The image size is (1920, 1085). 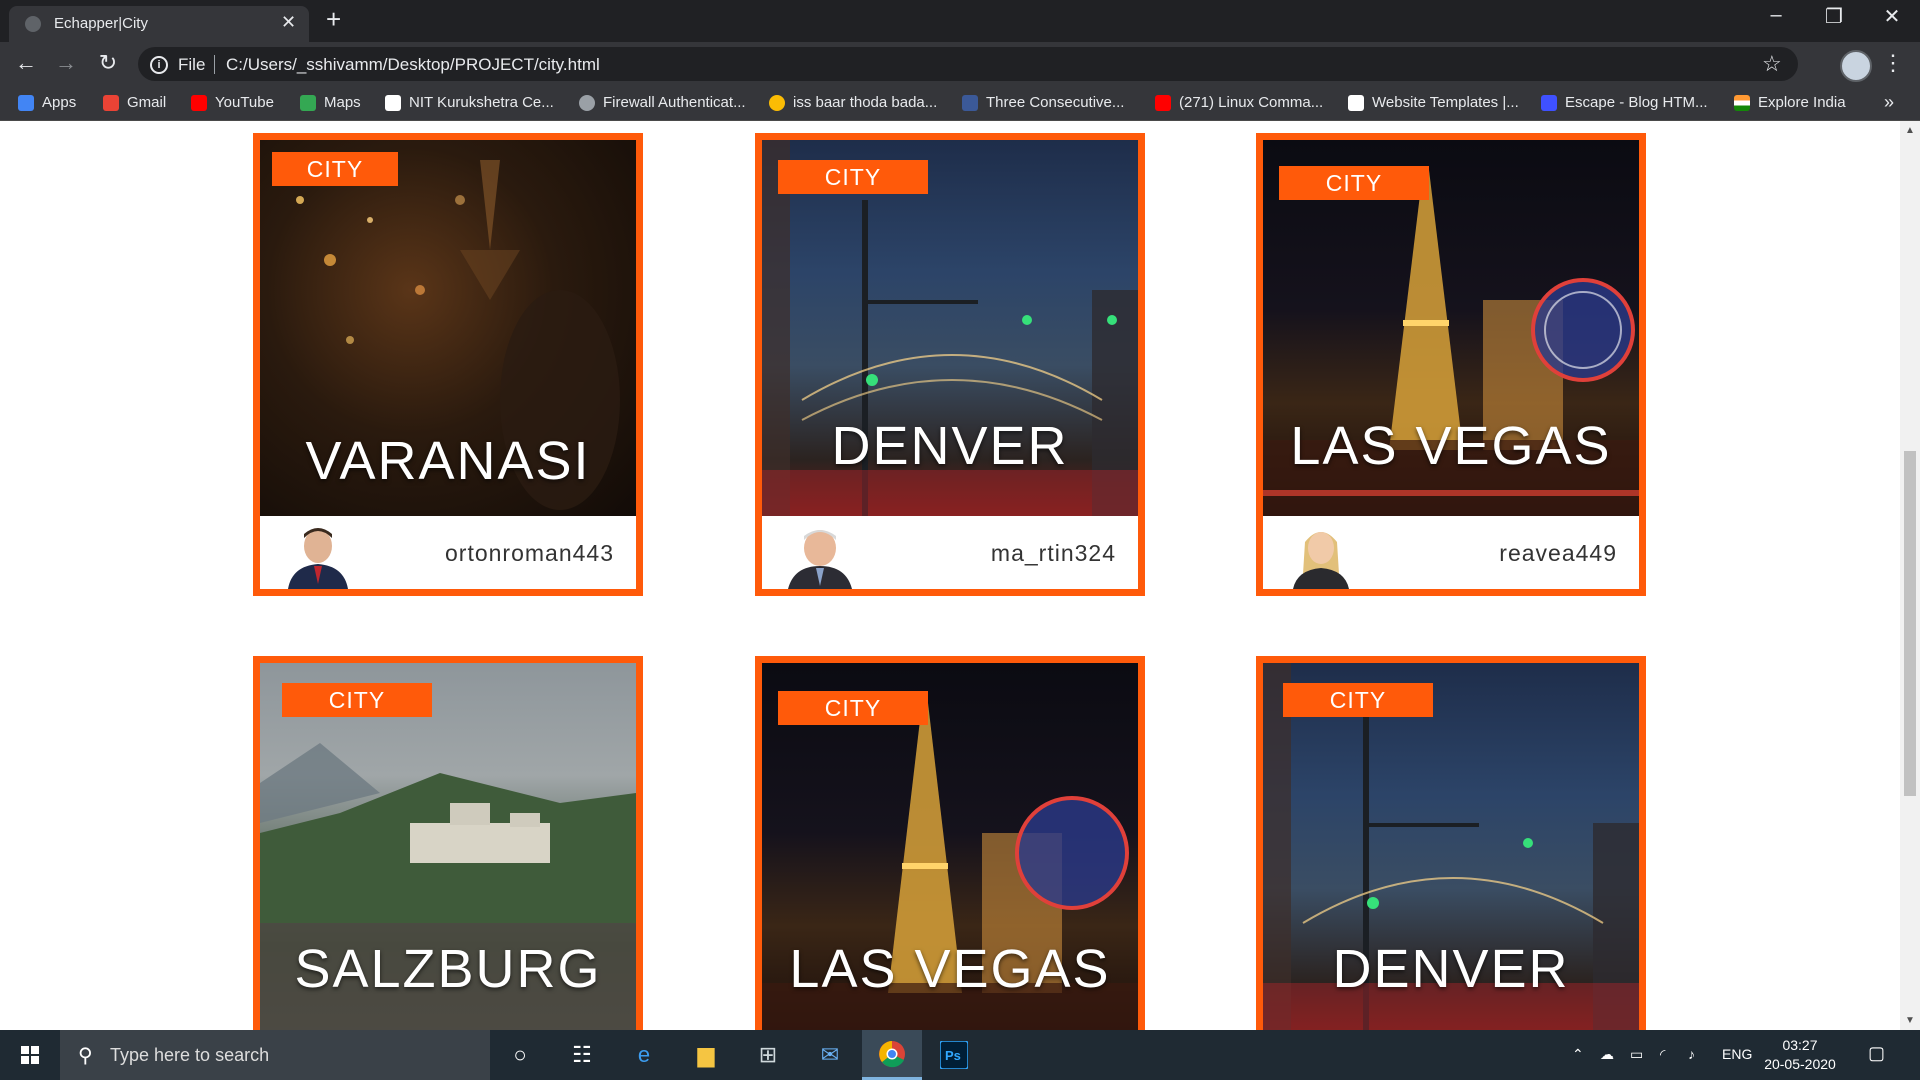 I want to click on scroll-down-arrow-icon: ▼, so click(x=1910, y=1020).